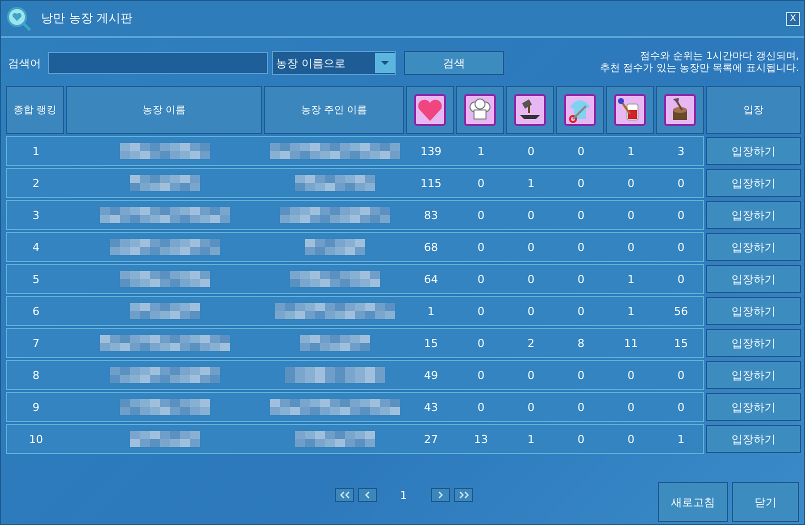 The height and width of the screenshot is (525, 805). I want to click on rank-cell: 1, so click(36, 151).